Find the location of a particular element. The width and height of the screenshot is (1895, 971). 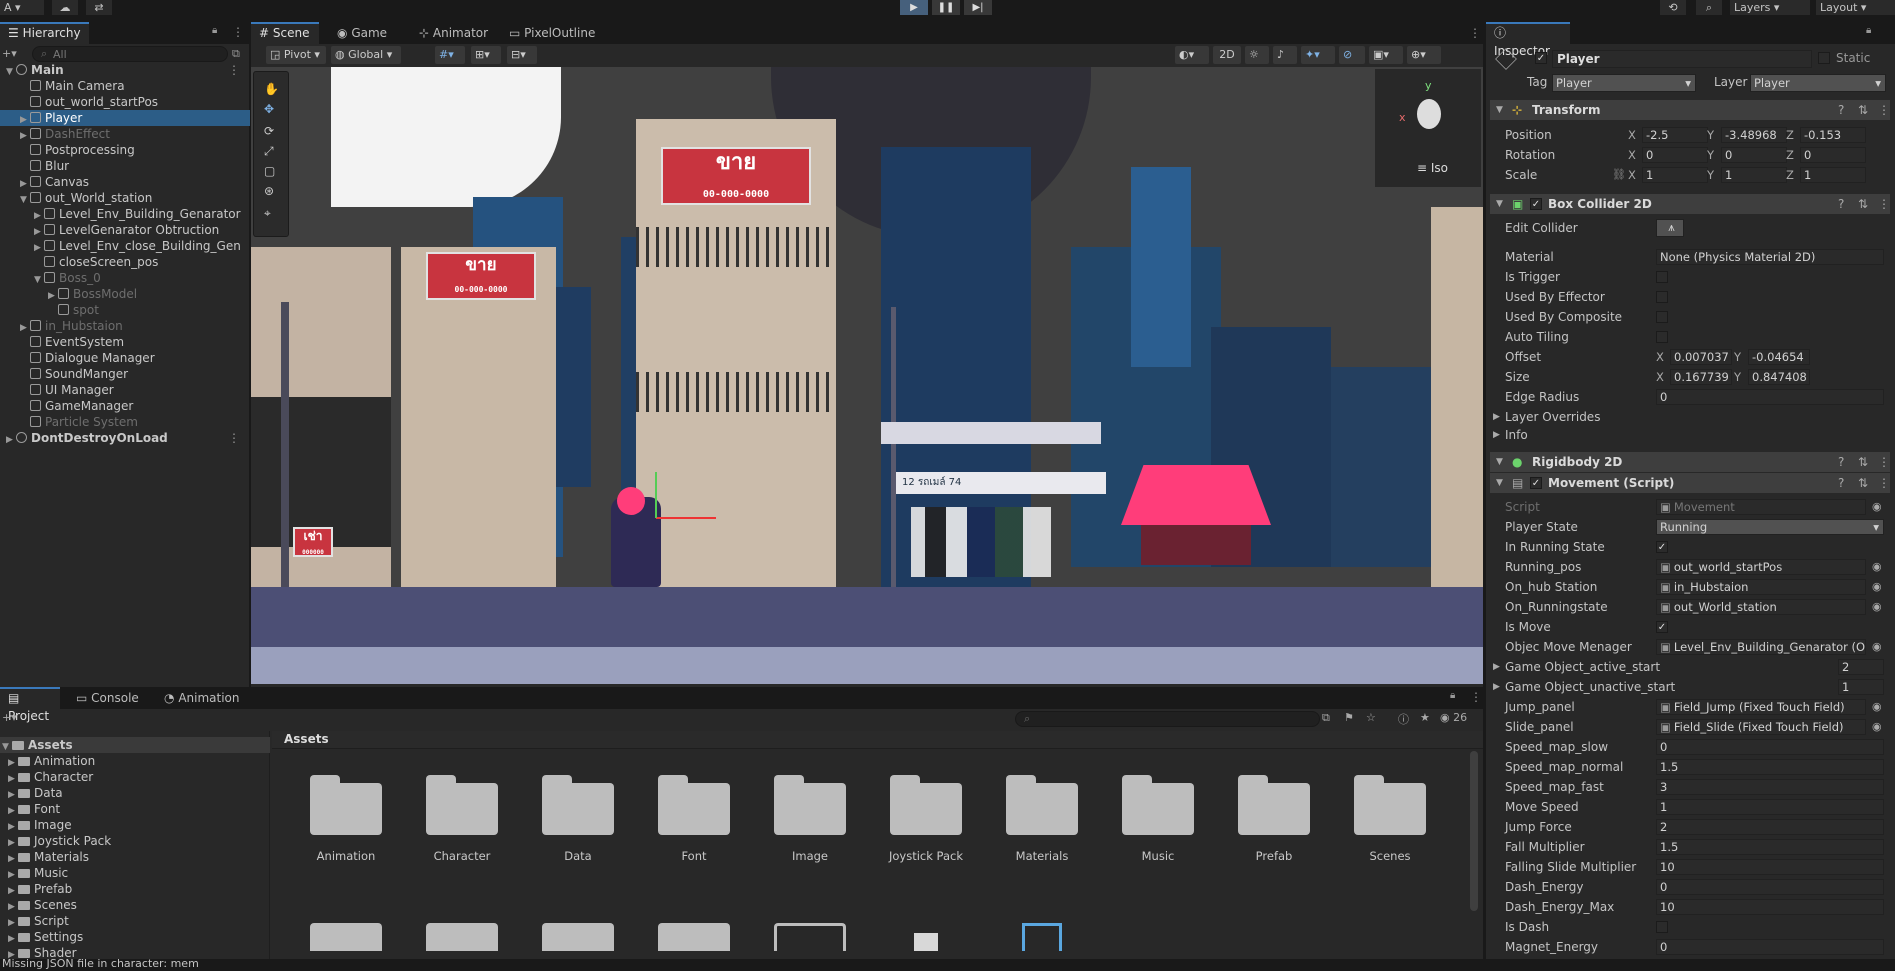

field-checkbox: ✓ is located at coordinates (1662, 627).